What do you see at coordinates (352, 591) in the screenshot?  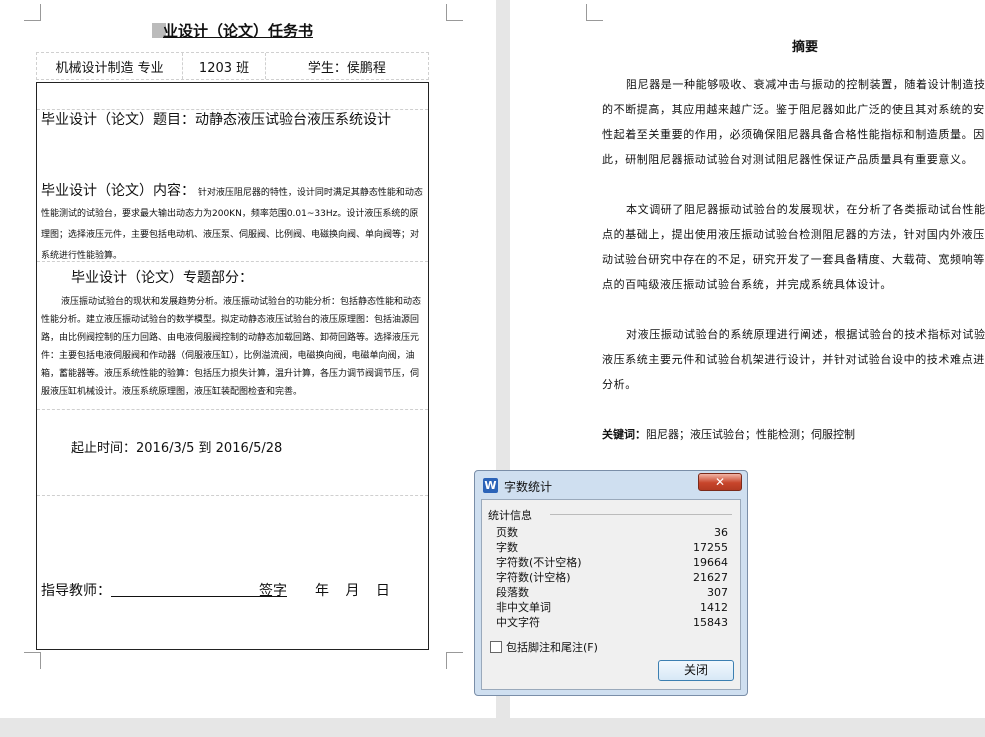 I see `date-label: 年 月 日` at bounding box center [352, 591].